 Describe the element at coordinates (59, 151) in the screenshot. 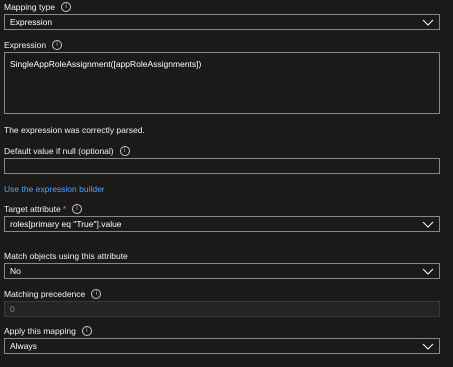

I see `default-value-label-text: Default value if null (optional)` at that location.